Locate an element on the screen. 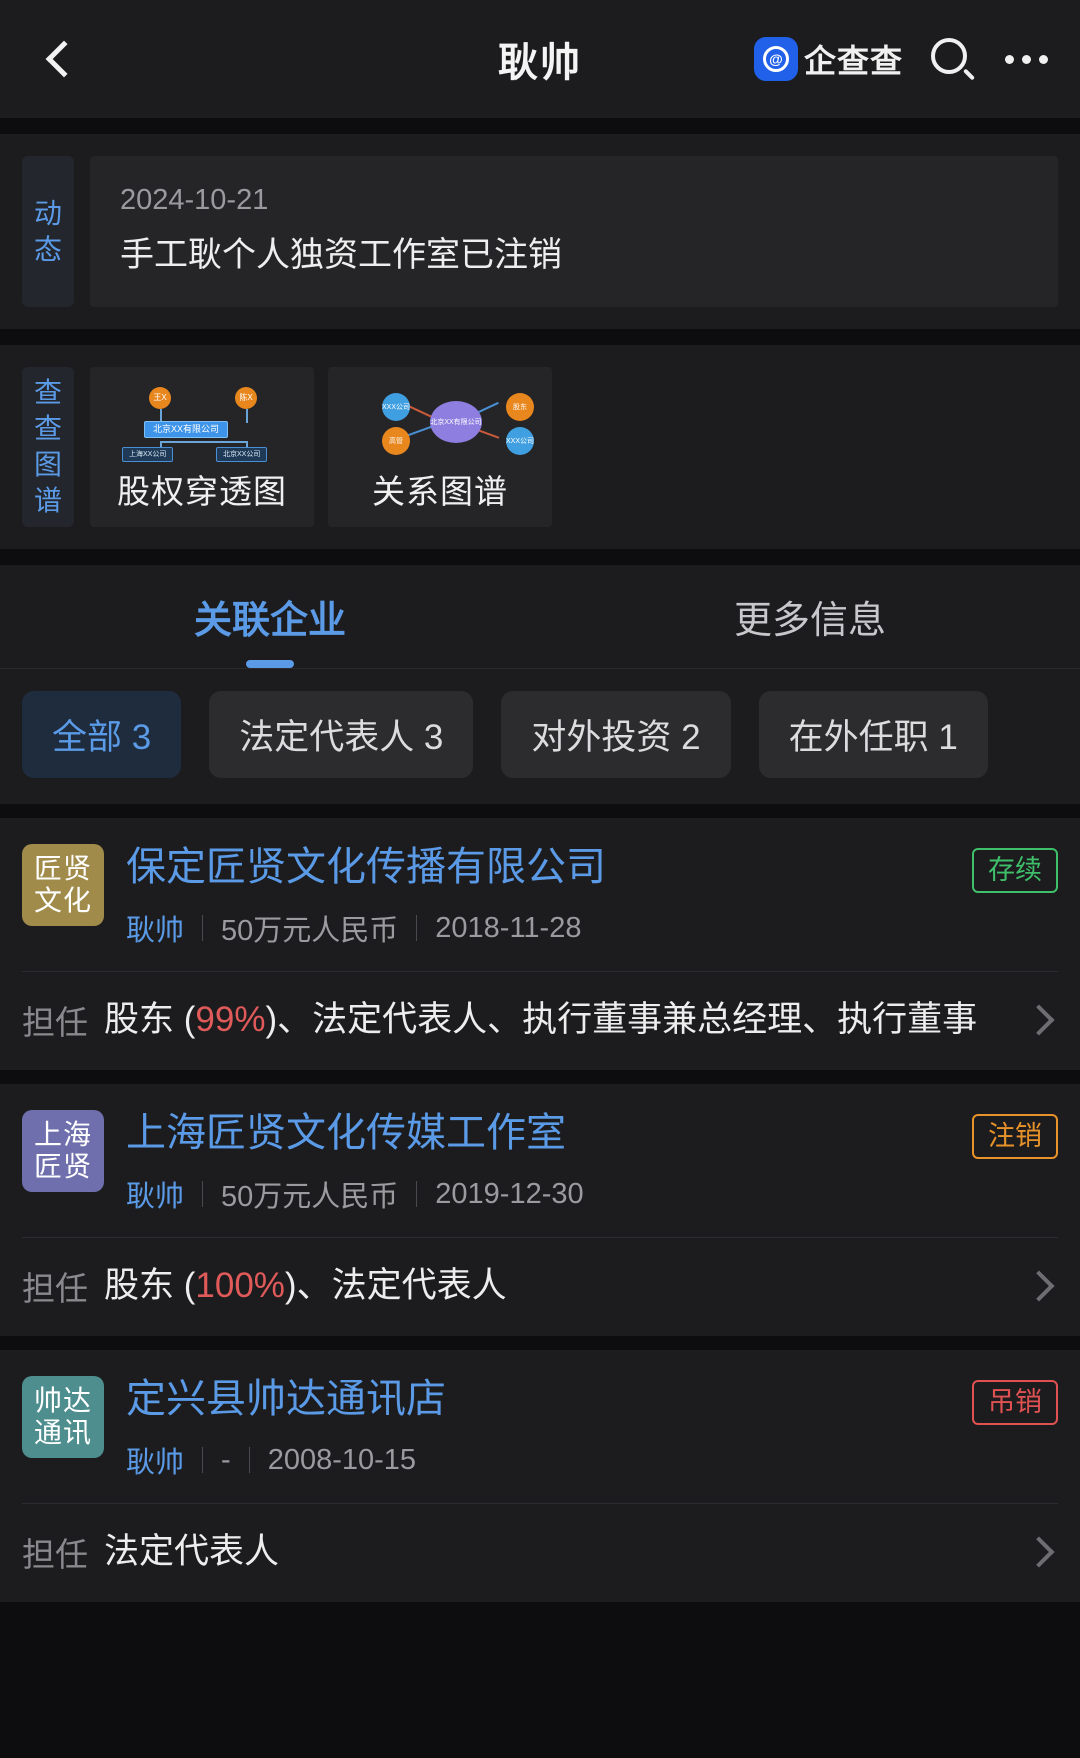  relation-node-top-left: XXX公司 is located at coordinates (396, 407).